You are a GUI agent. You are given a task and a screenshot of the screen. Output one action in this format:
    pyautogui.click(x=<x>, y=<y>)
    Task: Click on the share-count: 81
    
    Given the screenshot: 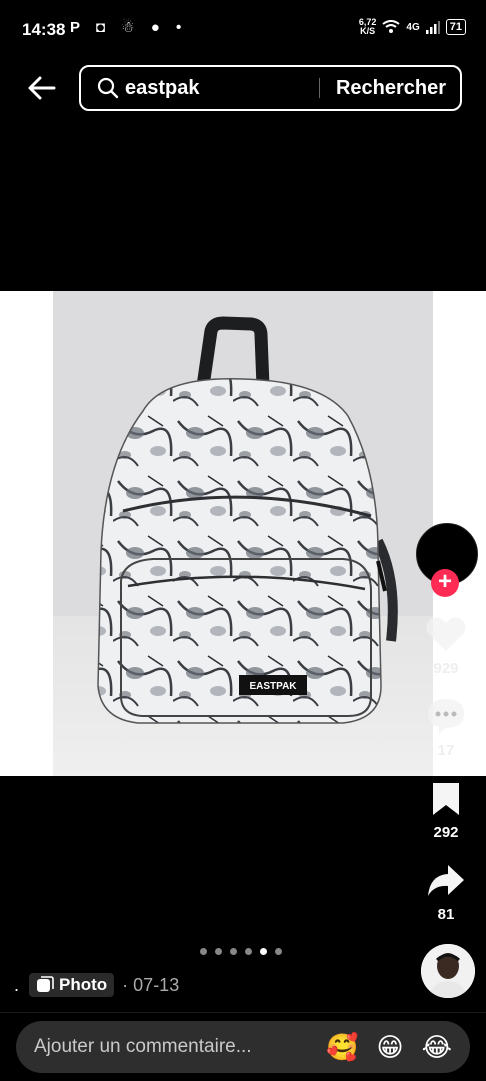 What is the action you would take?
    pyautogui.click(x=446, y=914)
    